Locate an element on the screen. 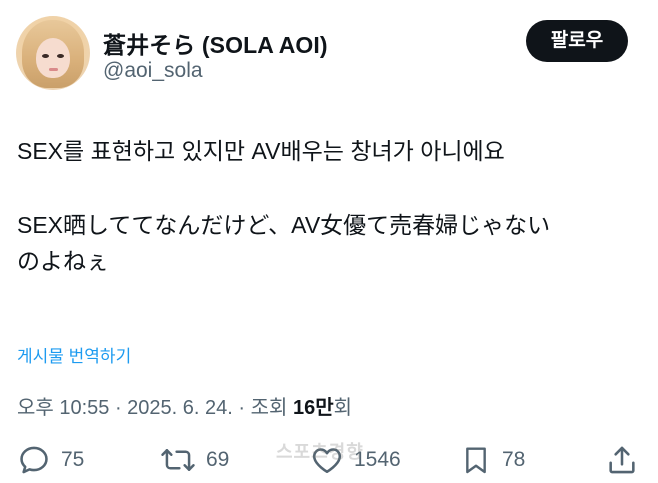 The height and width of the screenshot is (483, 658). translate-post-link: 게시물 번역하기 is located at coordinates (74, 354).